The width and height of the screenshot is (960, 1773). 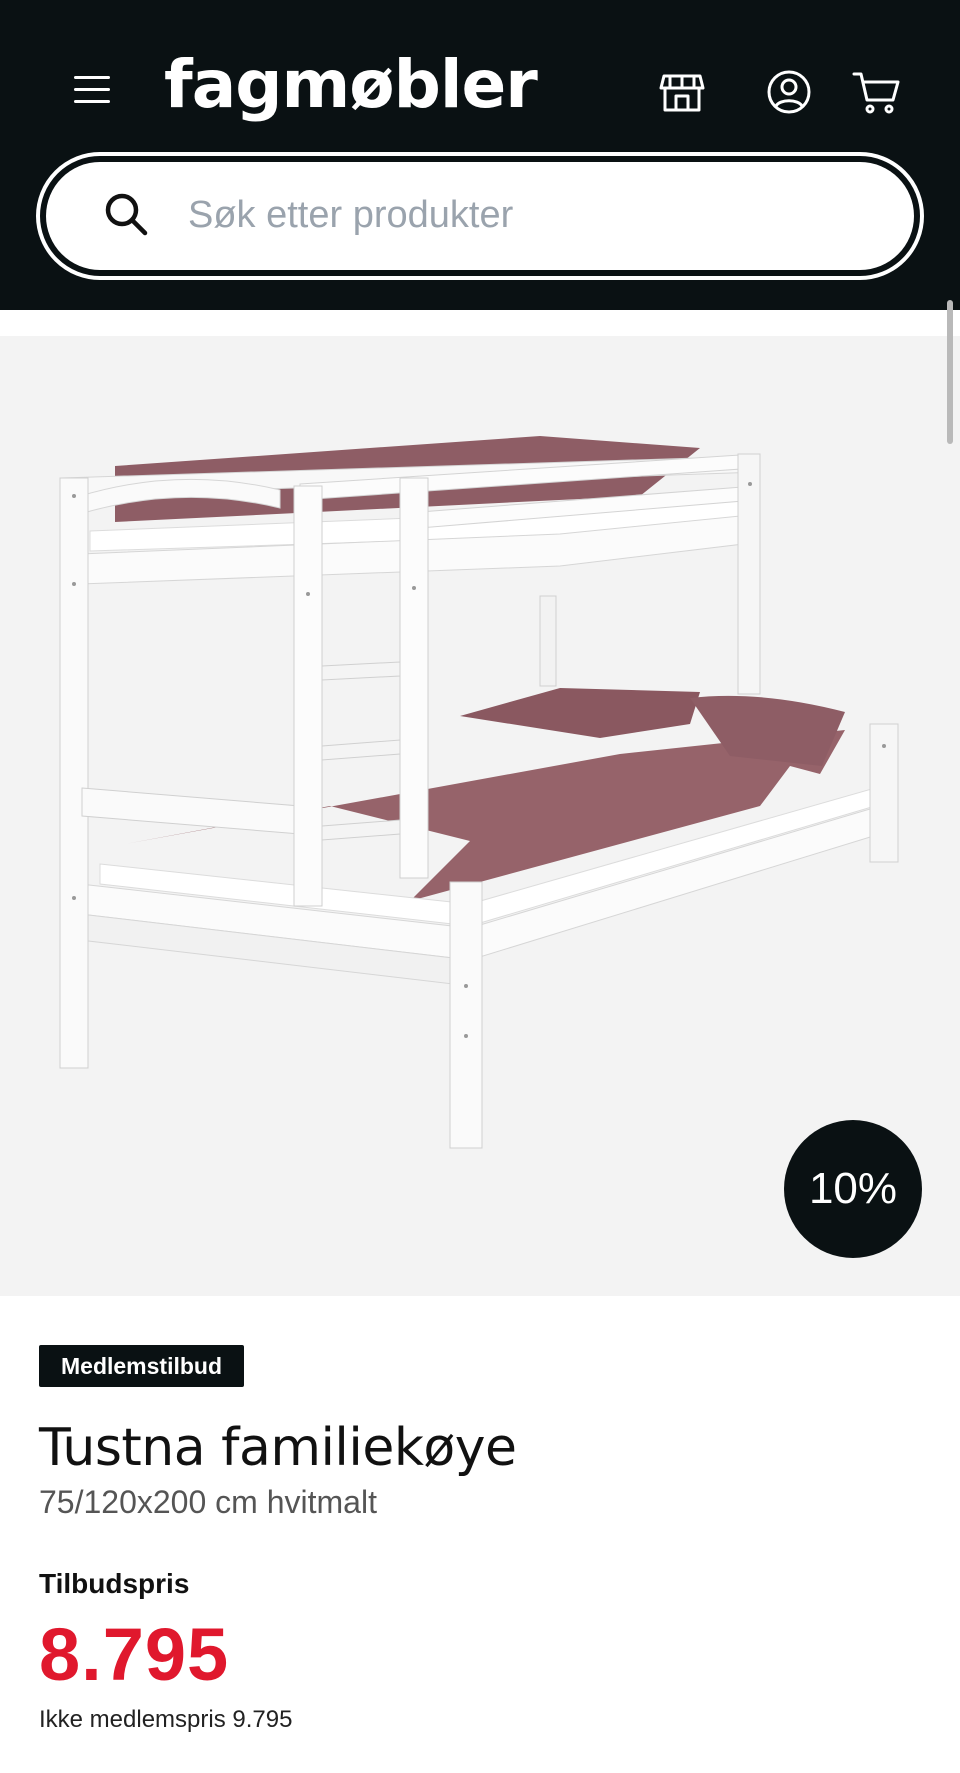 I want to click on search-field-container, so click(x=480, y=216).